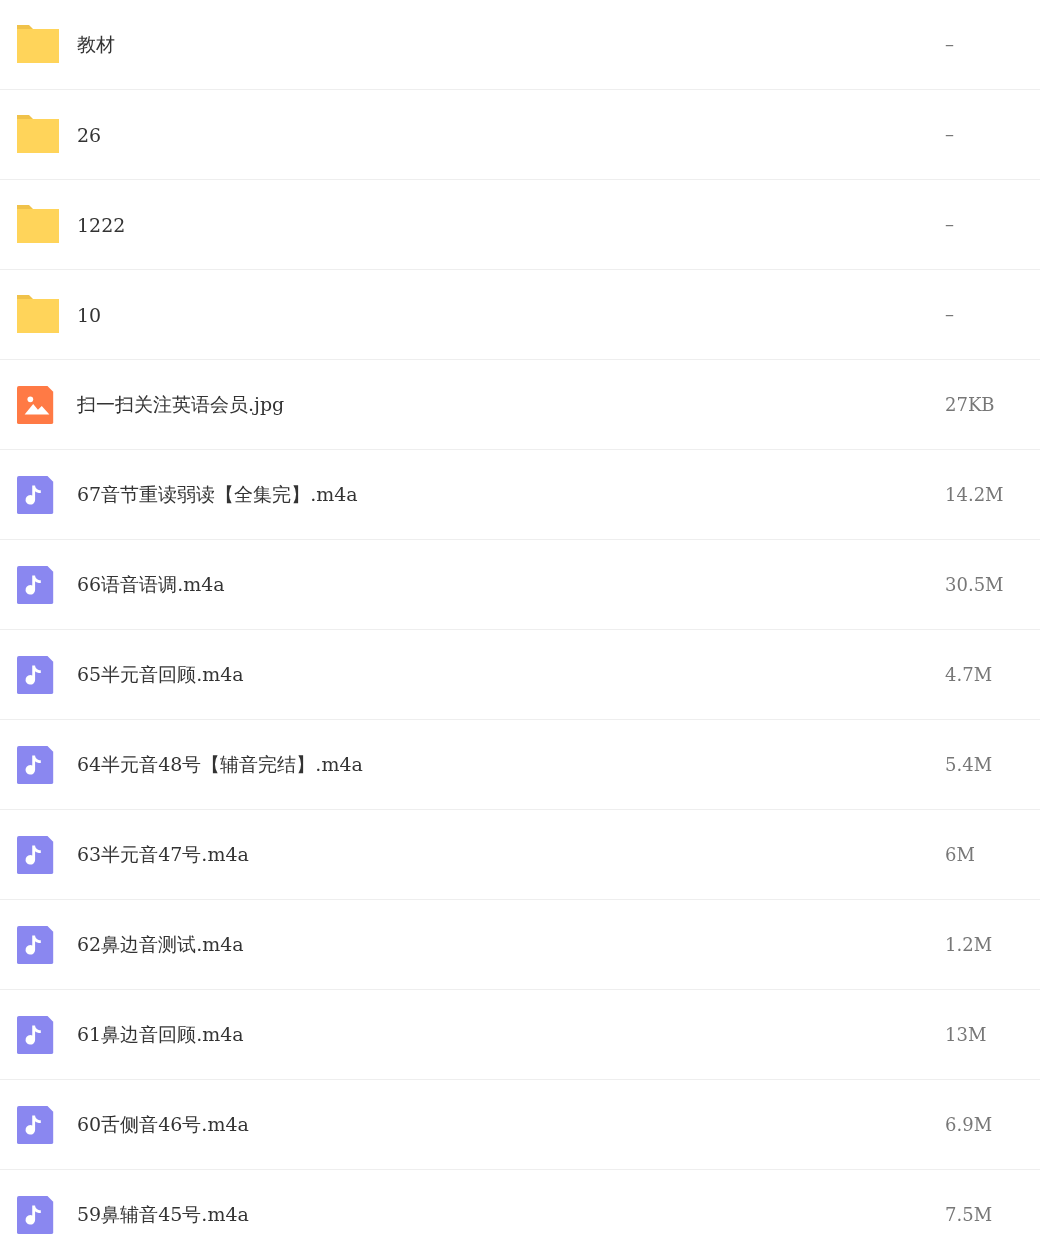 The height and width of the screenshot is (1254, 1040). I want to click on file-size: 4.7M, so click(969, 674).